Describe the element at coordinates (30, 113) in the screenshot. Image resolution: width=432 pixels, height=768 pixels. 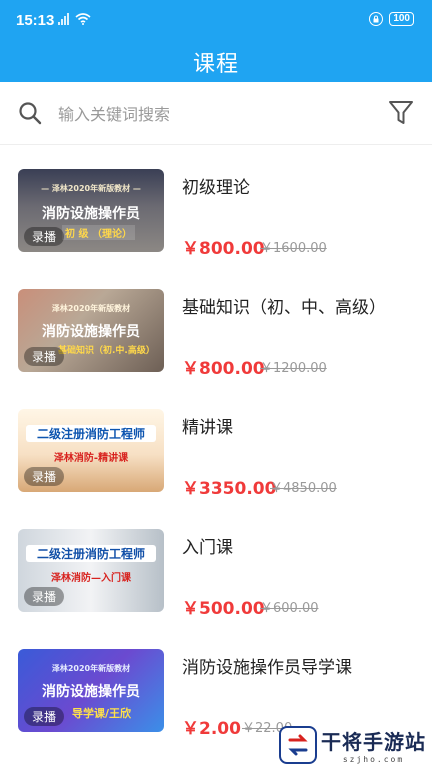
I see `search-icon` at that location.